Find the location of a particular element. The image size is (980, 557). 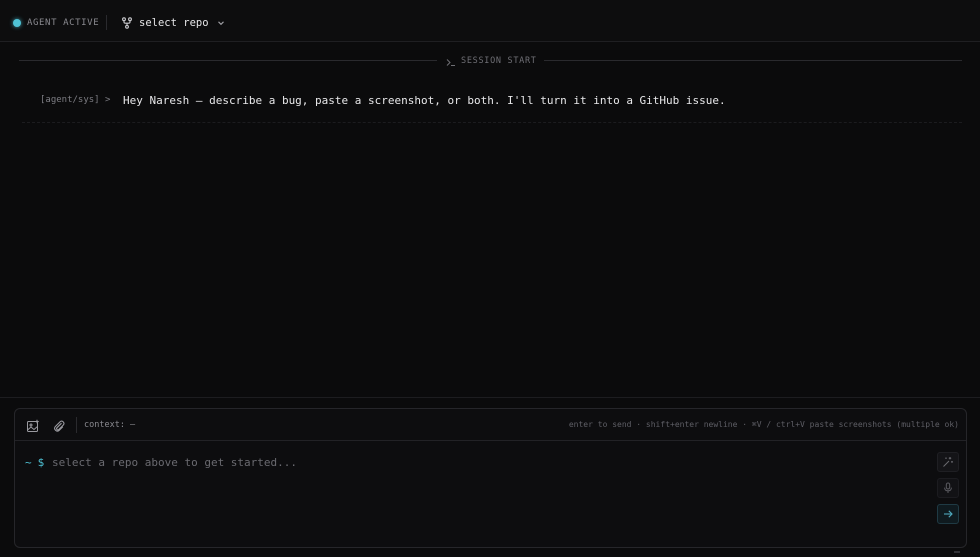

top-divider is located at coordinates (106, 22).